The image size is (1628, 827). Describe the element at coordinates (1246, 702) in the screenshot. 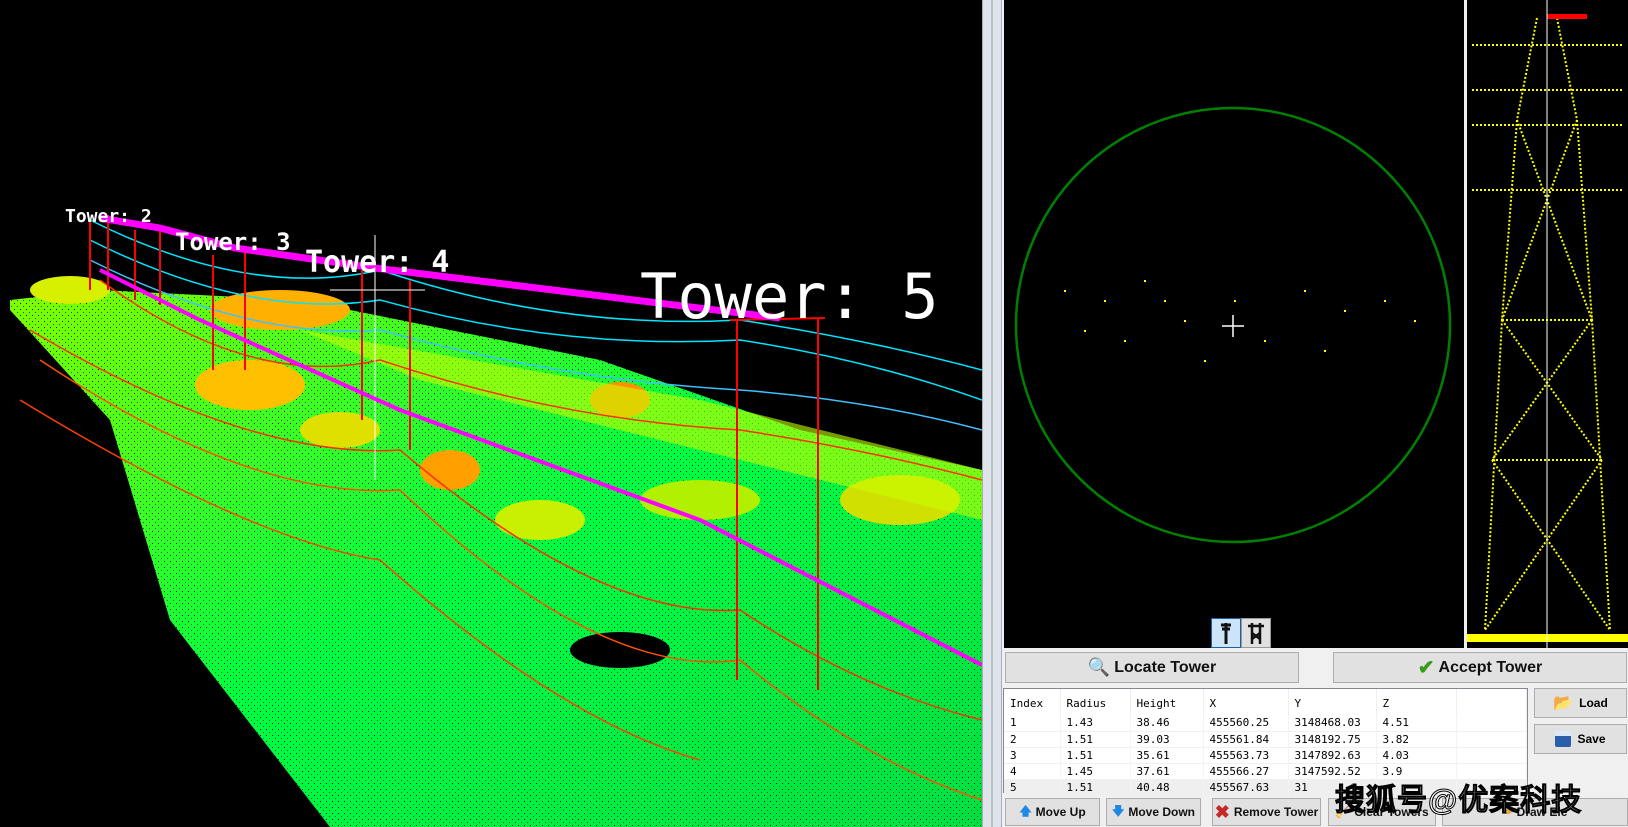

I see `column-header-x: X` at that location.